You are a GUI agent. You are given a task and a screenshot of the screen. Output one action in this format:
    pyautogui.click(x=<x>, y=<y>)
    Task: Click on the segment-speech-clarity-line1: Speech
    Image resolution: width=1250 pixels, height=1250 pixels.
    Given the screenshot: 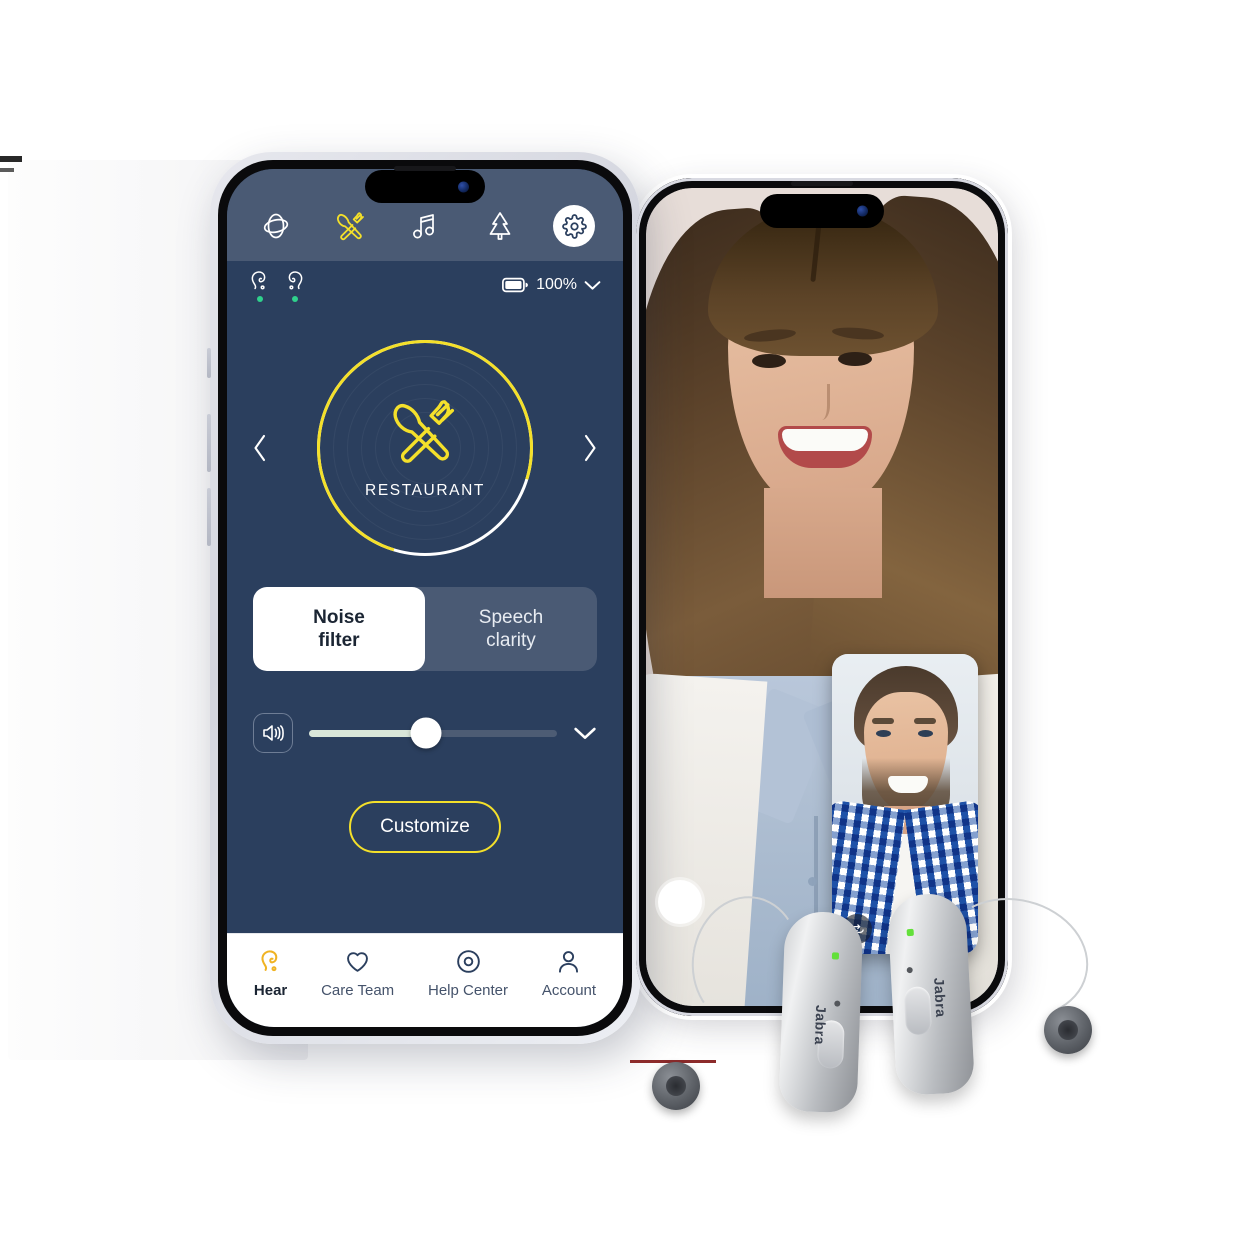 What is the action you would take?
    pyautogui.click(x=511, y=617)
    